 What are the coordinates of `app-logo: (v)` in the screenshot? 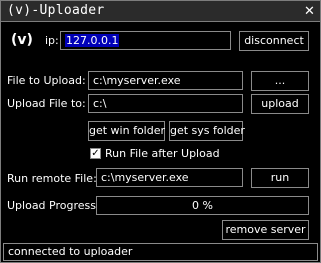 It's located at (22, 40).